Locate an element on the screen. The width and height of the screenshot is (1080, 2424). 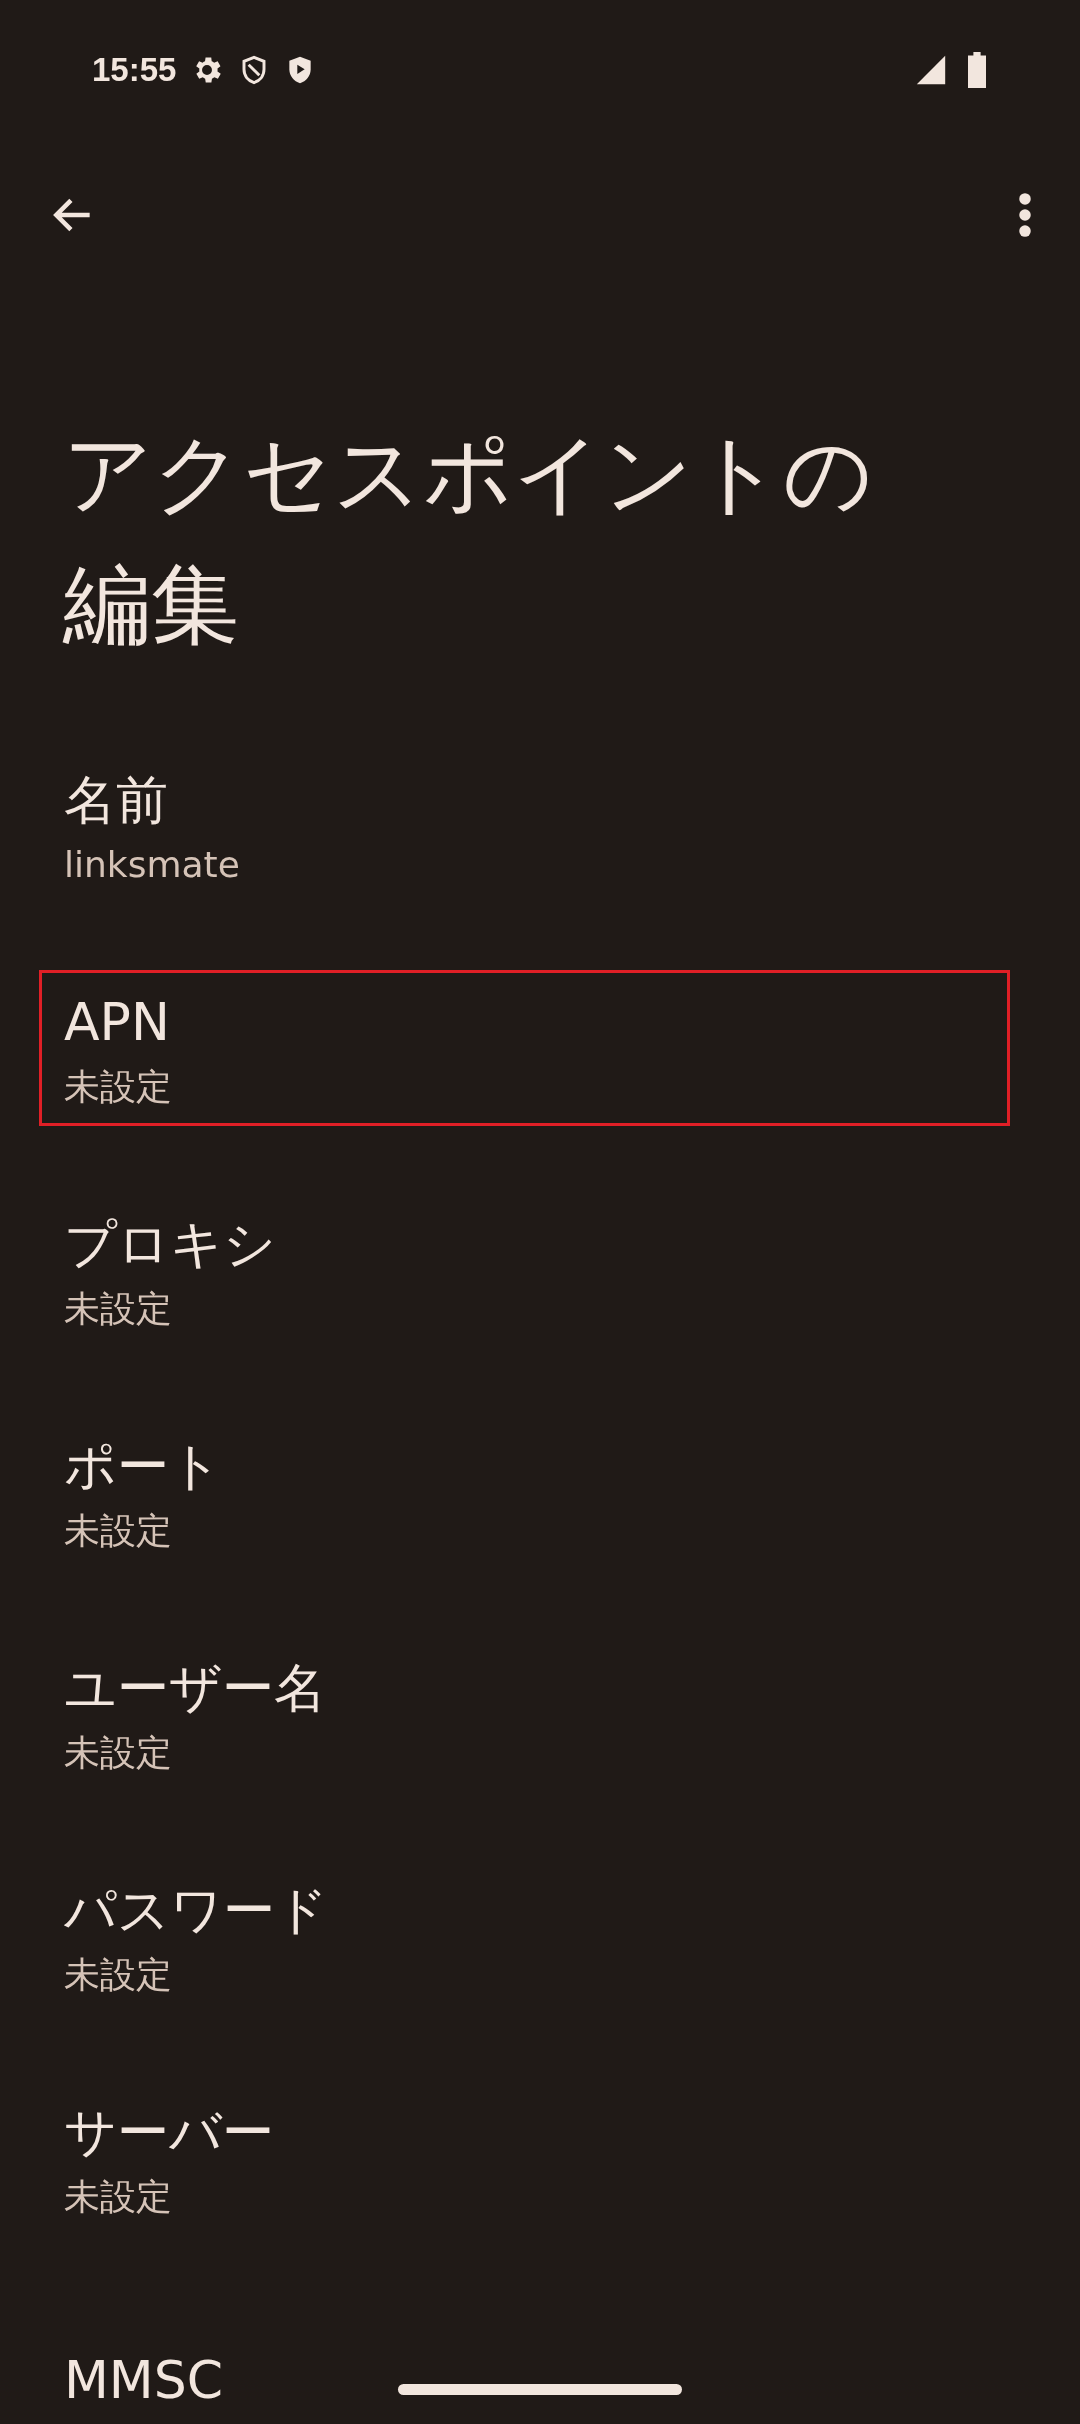
item-label: 名前 is located at coordinates (116, 800).